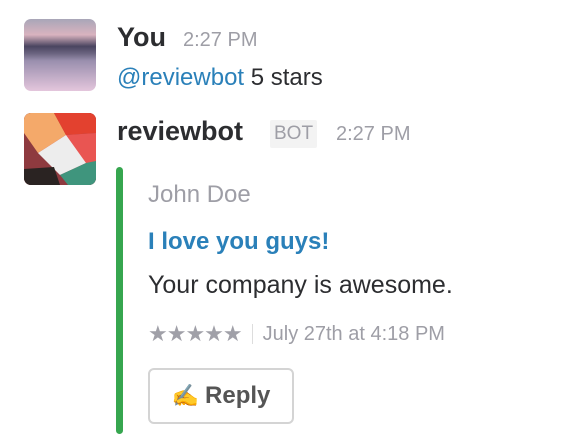  What do you see at coordinates (238, 242) in the screenshot?
I see `attachment-title: I love you guys!` at bounding box center [238, 242].